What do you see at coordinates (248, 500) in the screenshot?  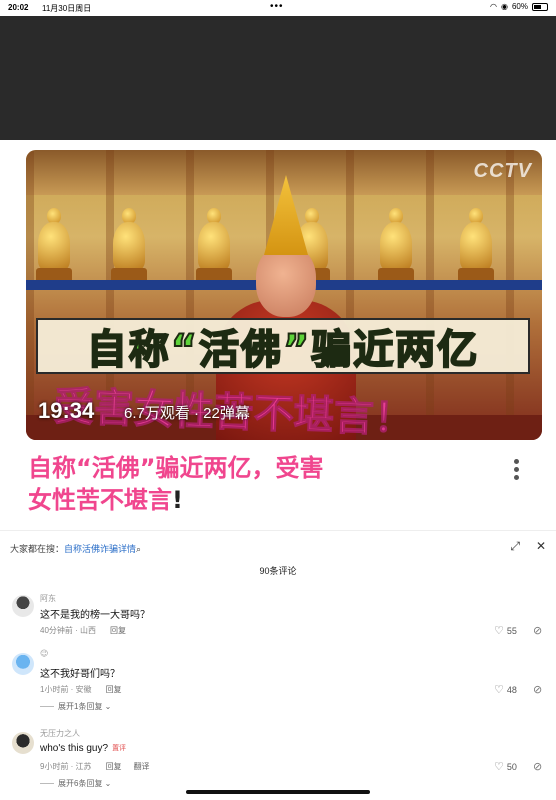 I see `video-title-line2-wrap: 女性苦不堪言!` at bounding box center [248, 500].